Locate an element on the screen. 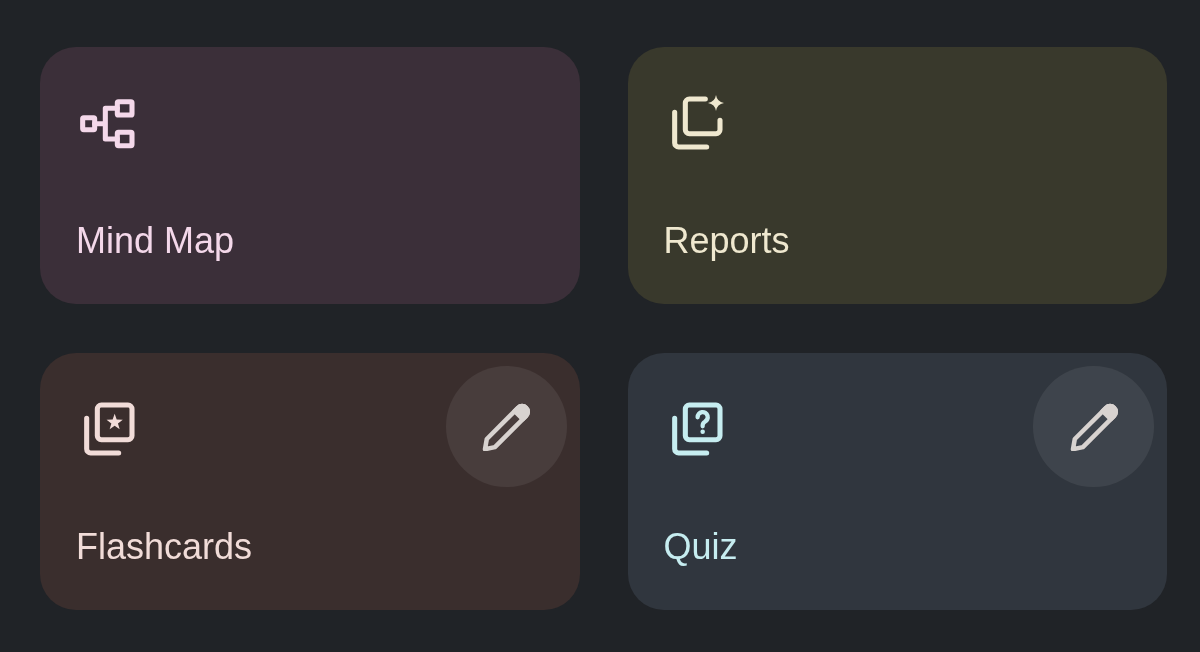 The image size is (1200, 652). card-label: Mind Map is located at coordinates (155, 241).